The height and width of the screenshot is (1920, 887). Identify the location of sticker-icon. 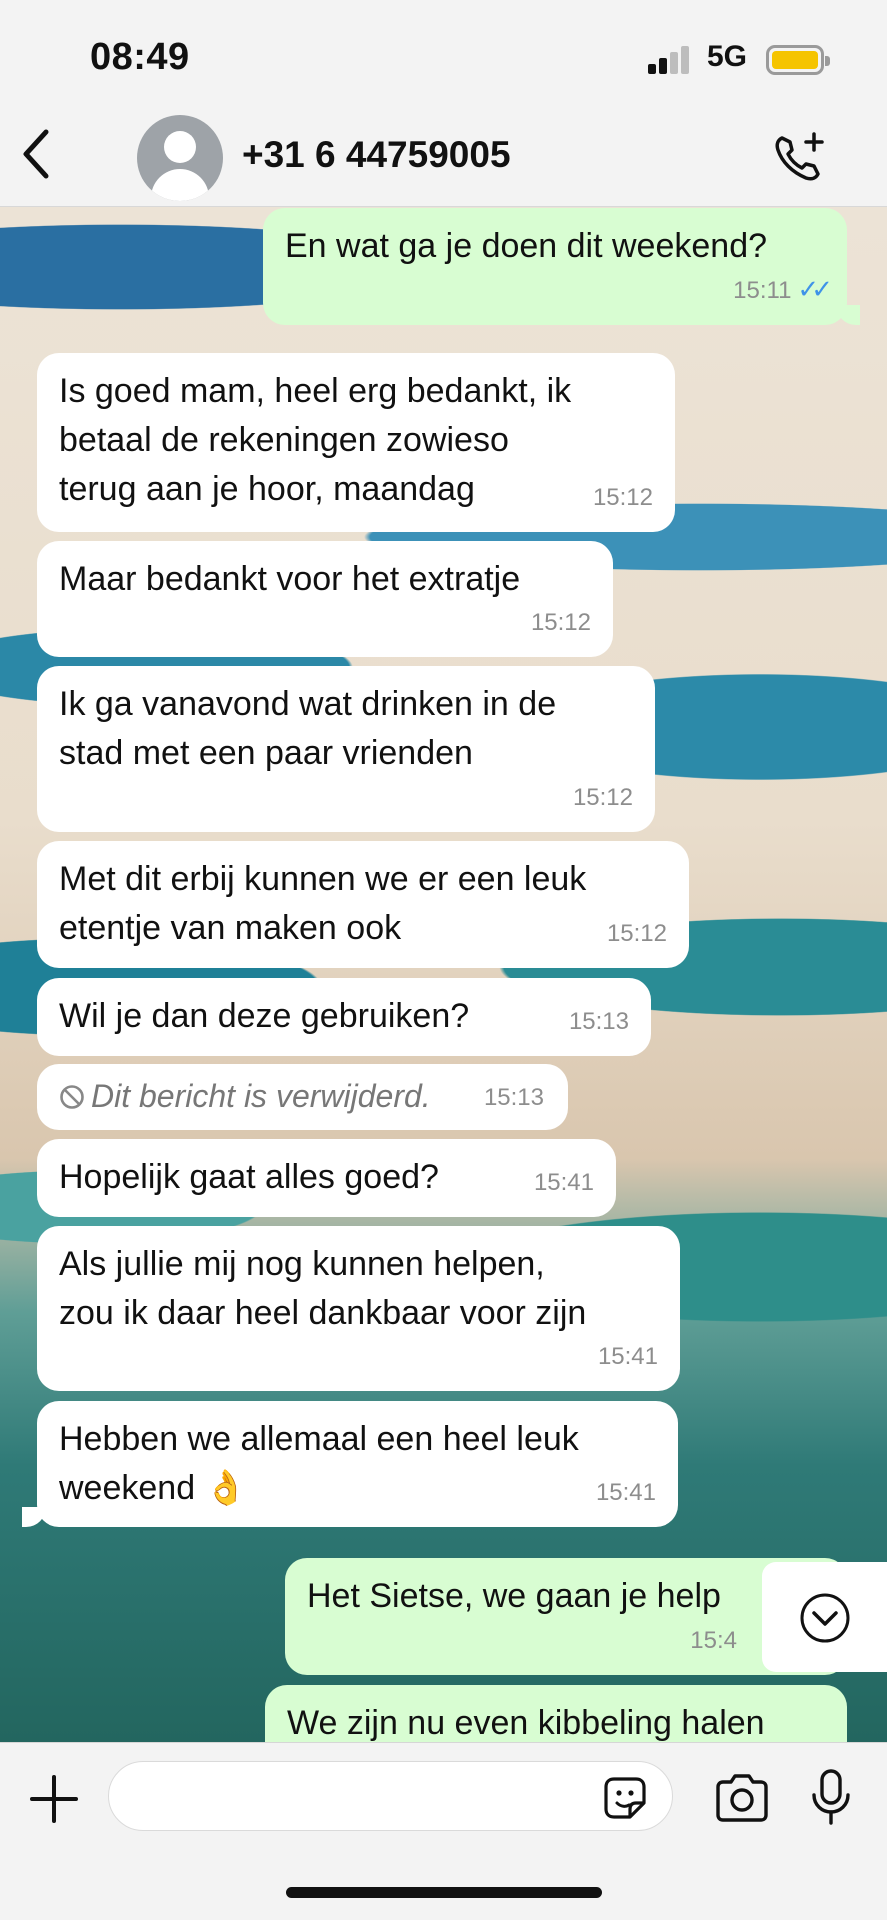
(625, 1798).